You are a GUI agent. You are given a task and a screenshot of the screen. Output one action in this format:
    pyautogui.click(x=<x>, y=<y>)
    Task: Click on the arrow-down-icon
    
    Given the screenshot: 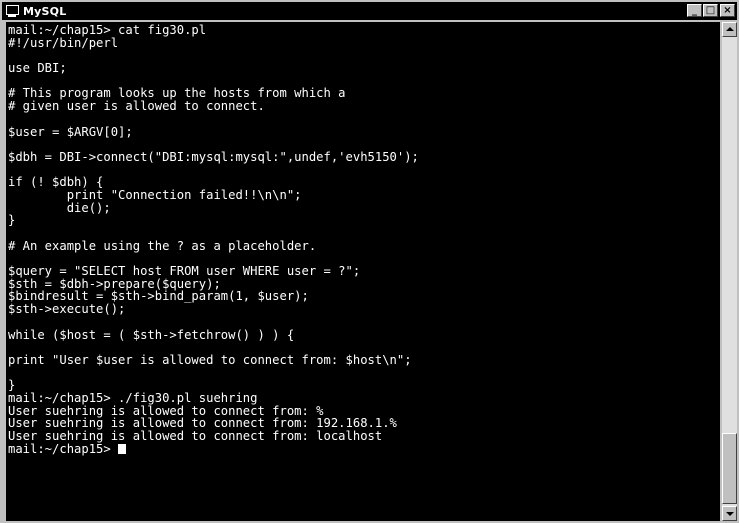 What is the action you would take?
    pyautogui.click(x=730, y=514)
    